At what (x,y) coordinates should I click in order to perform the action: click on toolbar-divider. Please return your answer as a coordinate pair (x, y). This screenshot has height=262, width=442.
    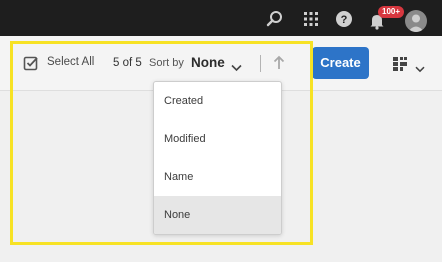
    Looking at the image, I should click on (260, 63).